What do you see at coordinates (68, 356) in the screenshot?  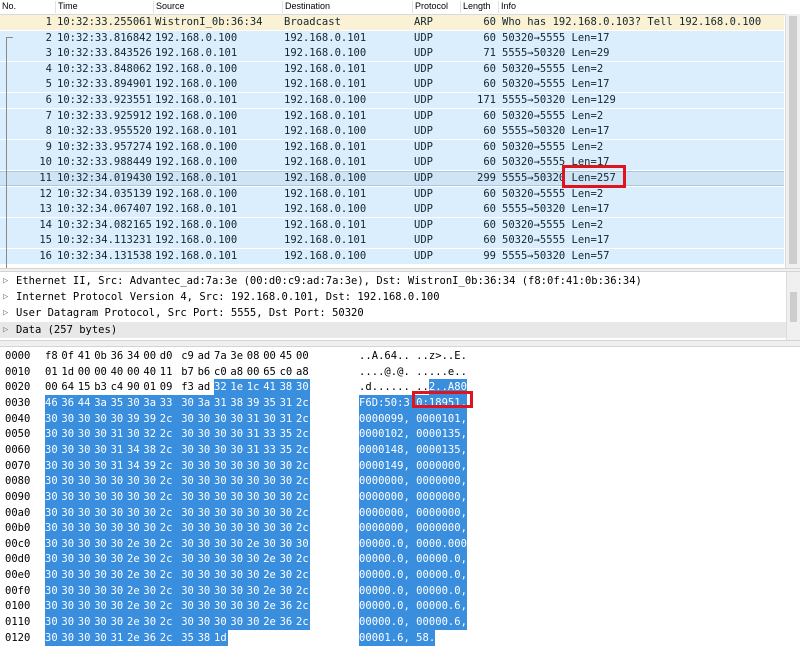 I see `hex-byte: 0f` at bounding box center [68, 356].